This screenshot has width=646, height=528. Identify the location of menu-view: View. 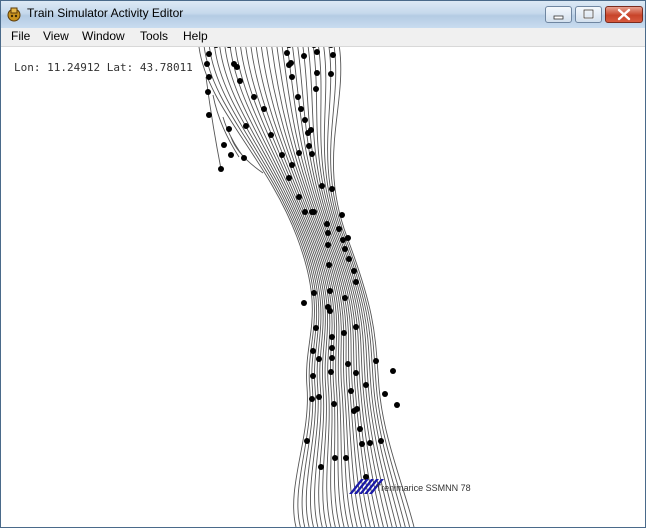
(56, 36).